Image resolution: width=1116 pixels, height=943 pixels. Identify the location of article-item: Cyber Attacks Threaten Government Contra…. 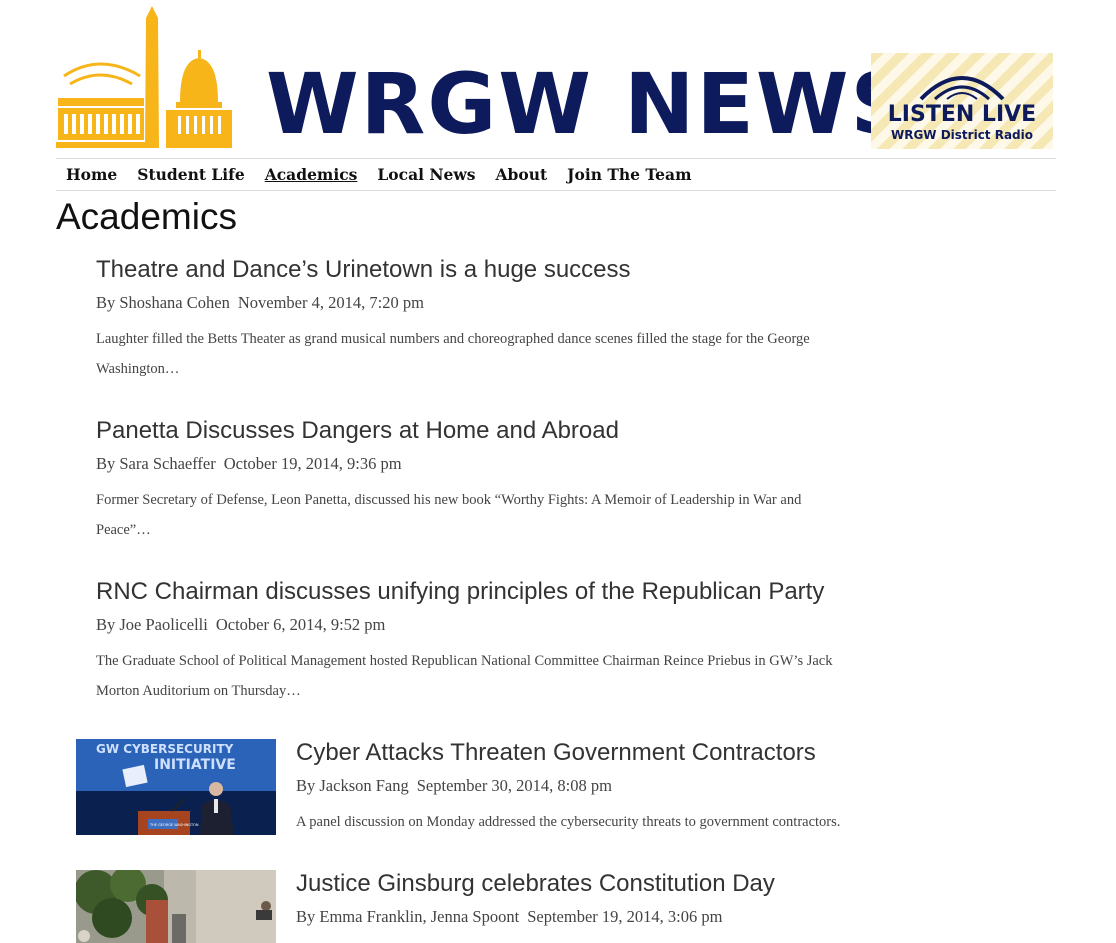
(606, 787).